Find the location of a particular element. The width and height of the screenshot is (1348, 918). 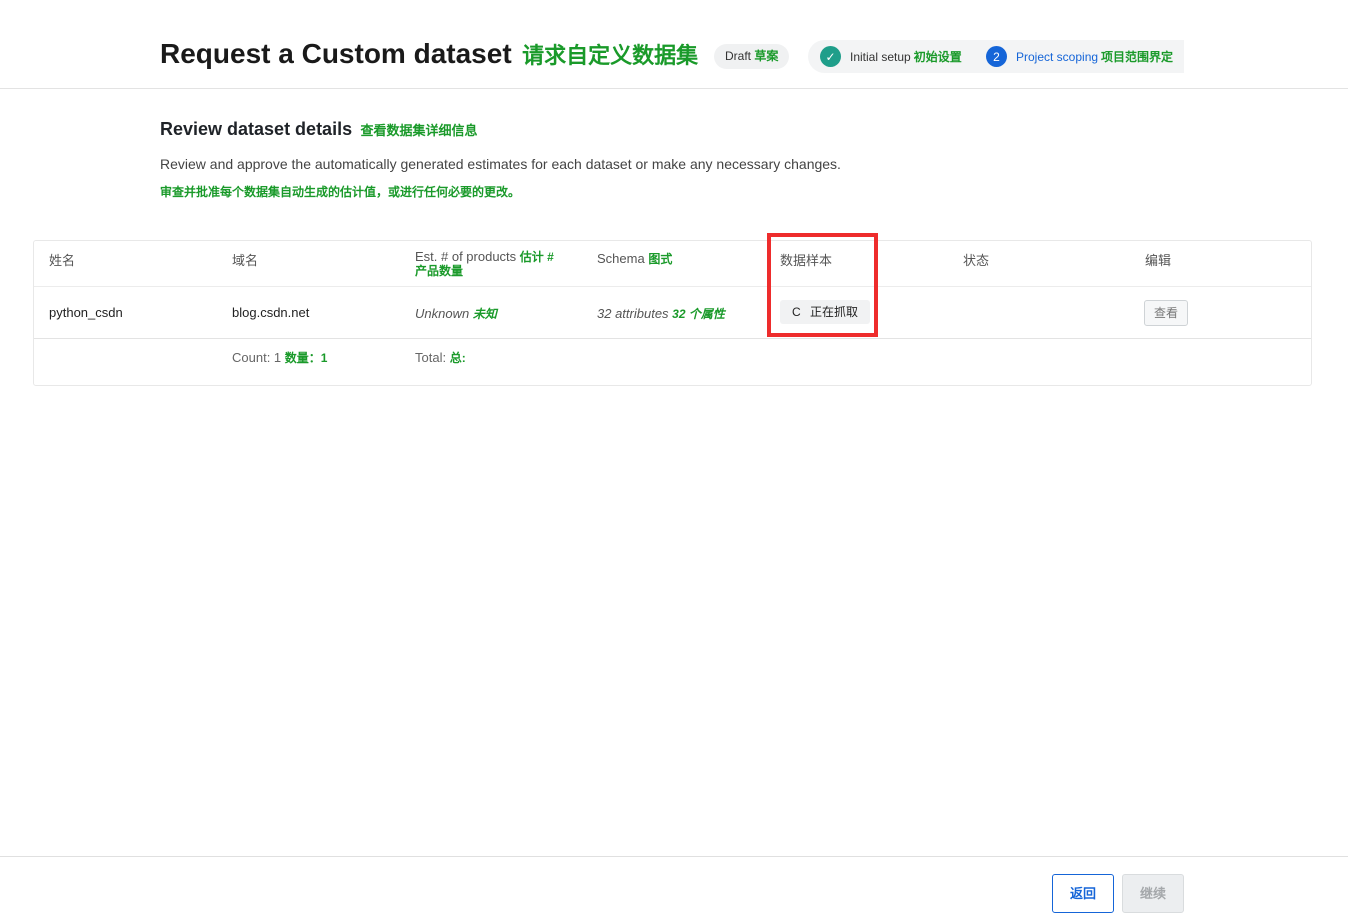

section-title: Review dataset details 查看数据集详细信息 is located at coordinates (319, 129).